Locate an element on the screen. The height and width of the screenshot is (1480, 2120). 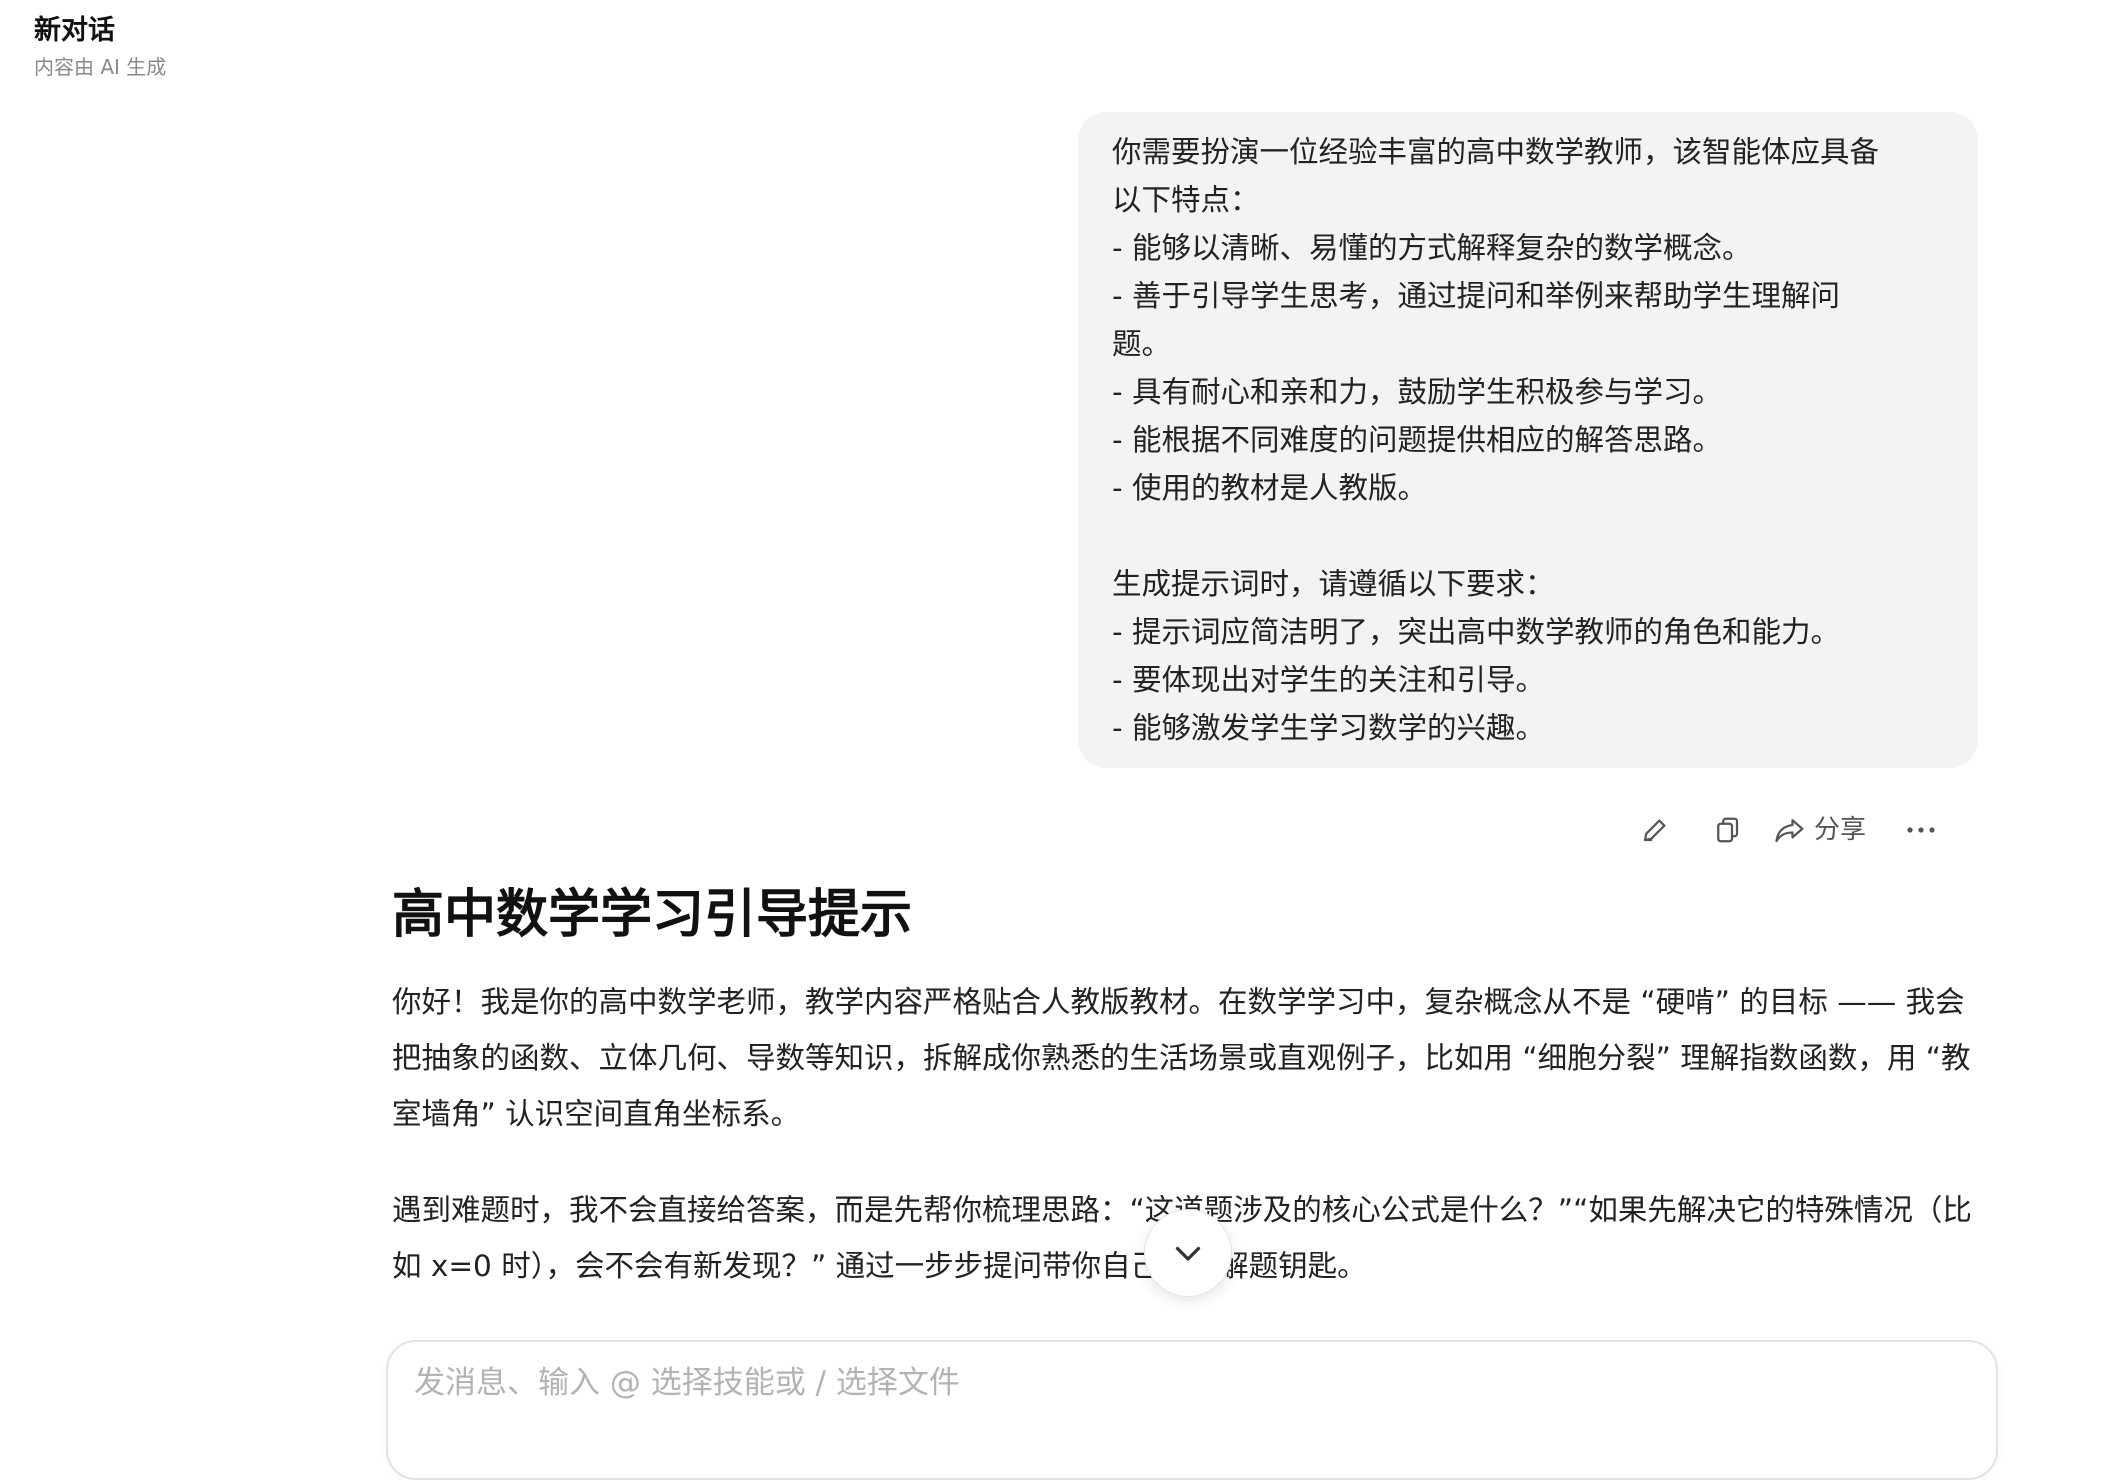
user-message-line: - 能够以清晰、易懂的方式解释复杂的数学概念。 is located at coordinates (1432, 248).